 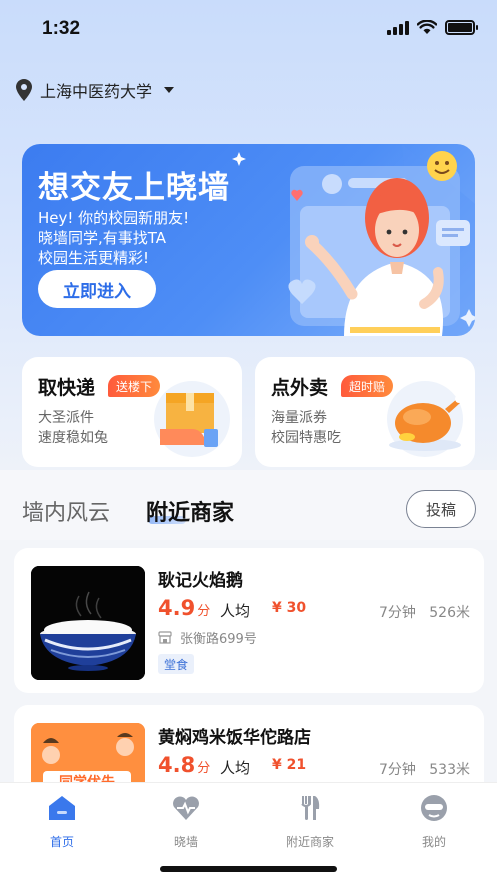 I want to click on sparkle-icon, so click(x=239, y=159).